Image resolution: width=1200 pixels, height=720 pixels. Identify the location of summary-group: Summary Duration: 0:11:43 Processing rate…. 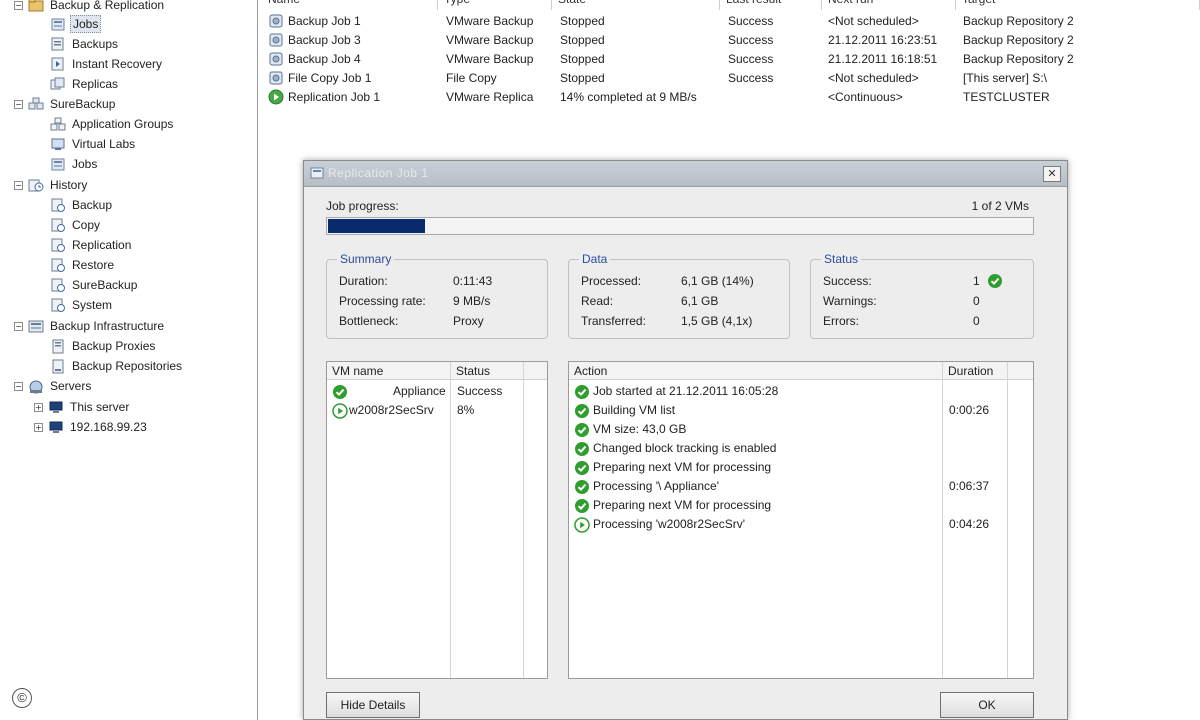
(437, 295).